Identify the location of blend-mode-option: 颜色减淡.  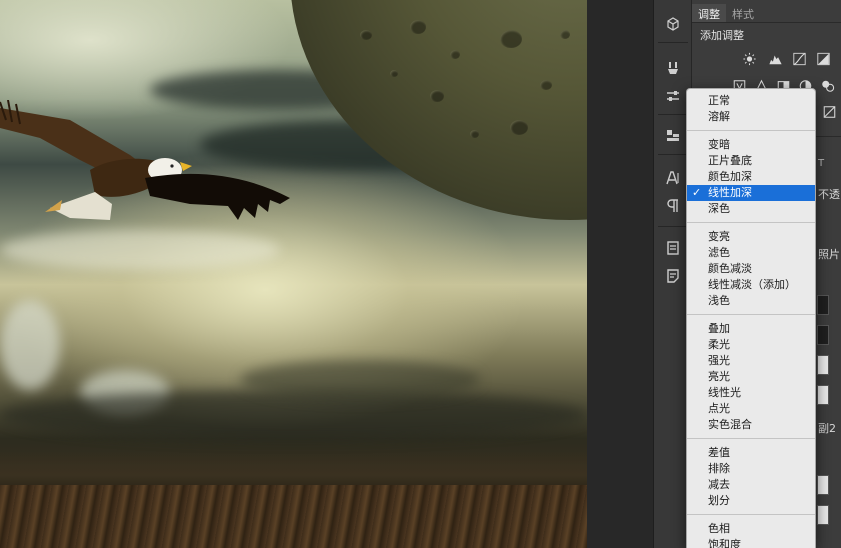
(751, 269).